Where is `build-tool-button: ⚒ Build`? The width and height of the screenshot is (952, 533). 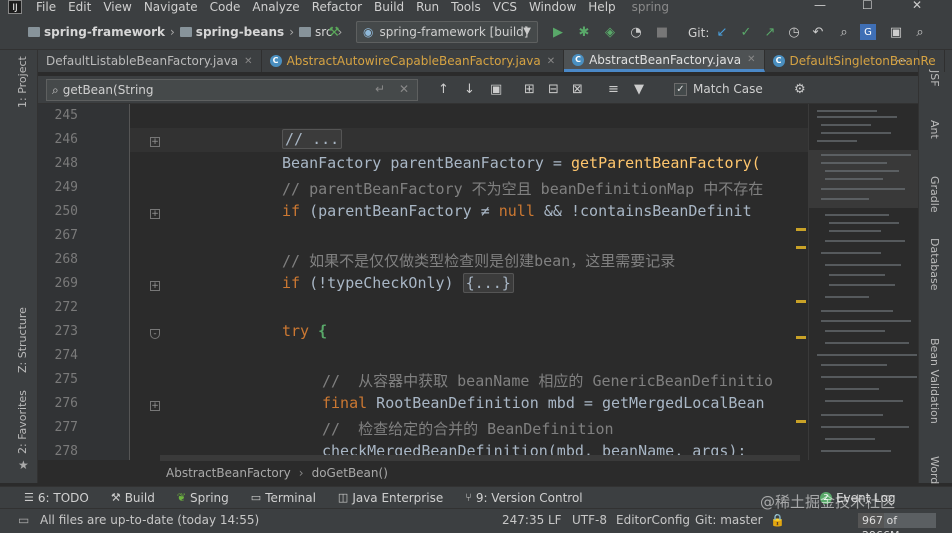
build-tool-button: ⚒ Build is located at coordinates (133, 498).